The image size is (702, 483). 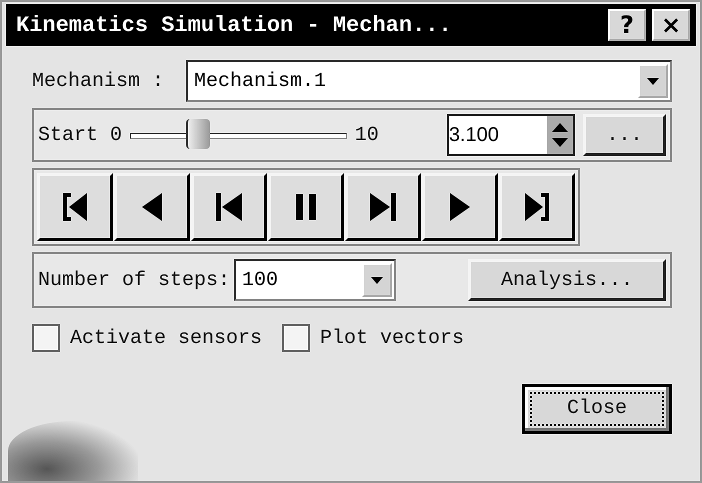 I want to click on step-forward-button, so click(x=383, y=207).